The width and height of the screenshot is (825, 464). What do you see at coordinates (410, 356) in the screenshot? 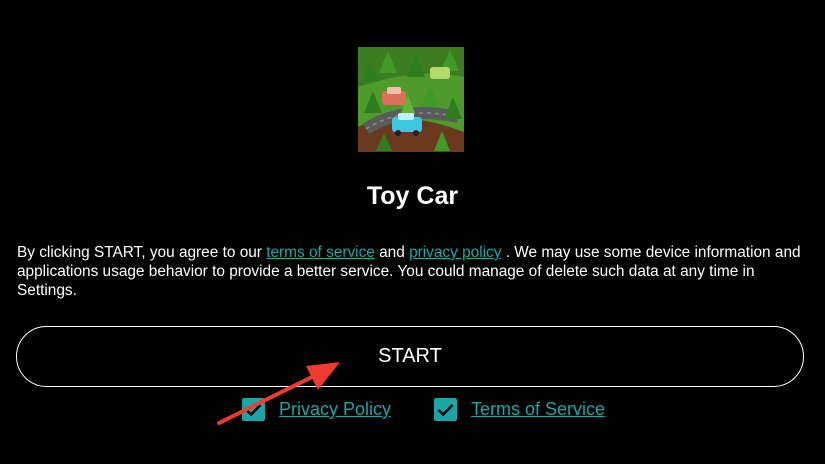
I see `start-button: START` at bounding box center [410, 356].